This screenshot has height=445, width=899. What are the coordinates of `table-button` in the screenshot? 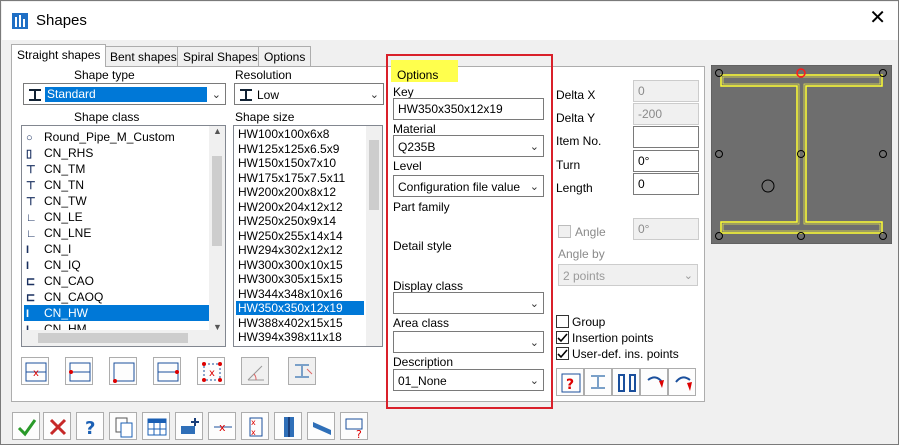 It's located at (156, 426).